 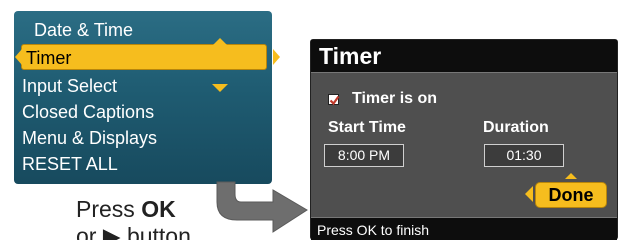 What do you see at coordinates (464, 228) in the screenshot?
I see `timer-footer: Press OK to finish` at bounding box center [464, 228].